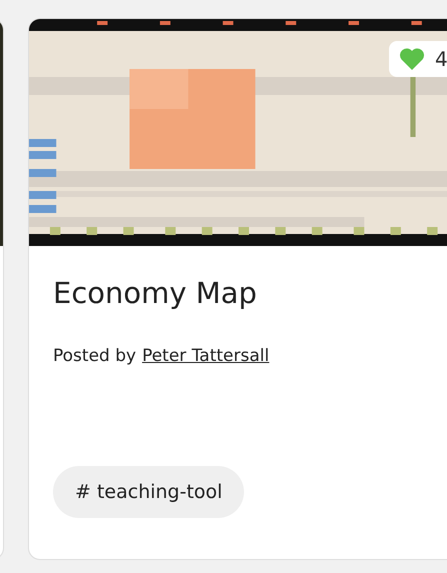 This screenshot has width=447, height=573. What do you see at coordinates (94, 356) in the screenshot?
I see `posted-by-label: Posted by` at bounding box center [94, 356].